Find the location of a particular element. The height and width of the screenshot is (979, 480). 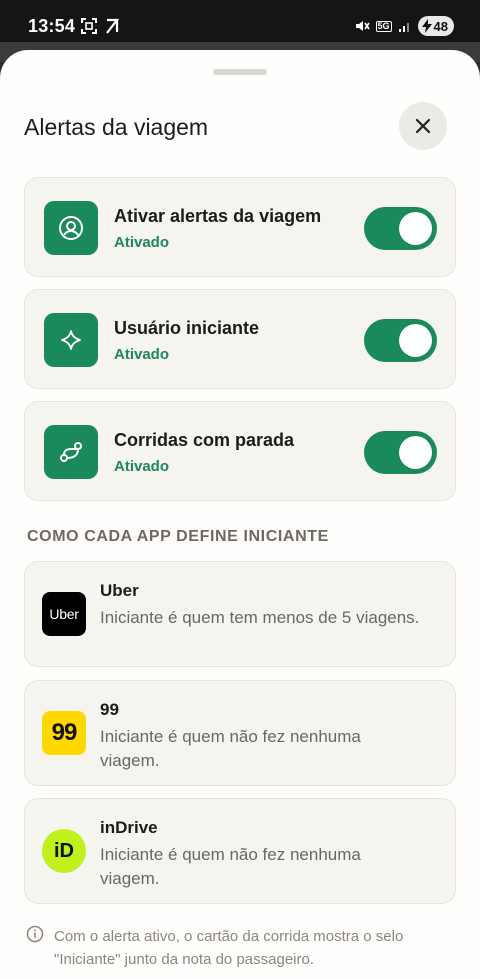

close-button is located at coordinates (423, 126).